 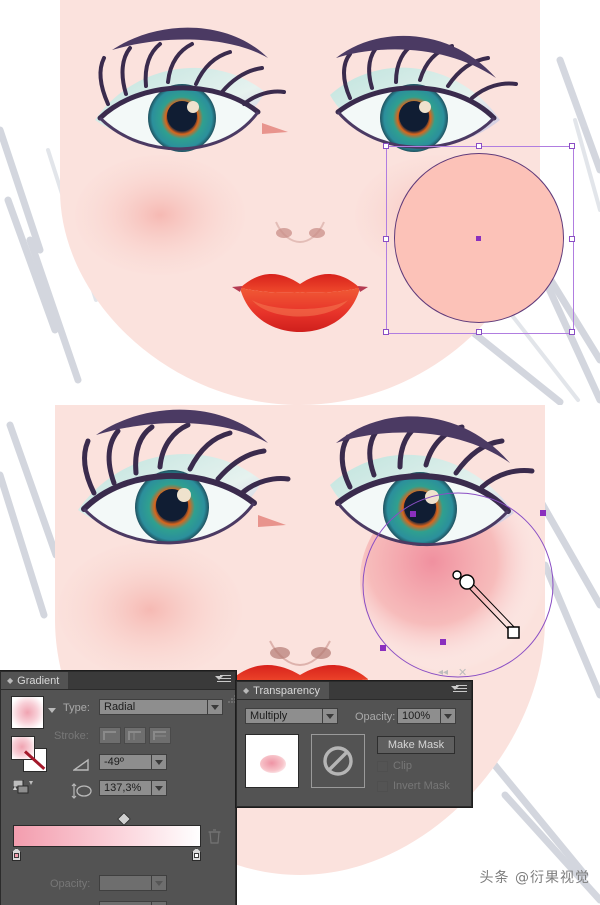 I want to click on gradient-type-value: Radial, so click(x=153, y=707).